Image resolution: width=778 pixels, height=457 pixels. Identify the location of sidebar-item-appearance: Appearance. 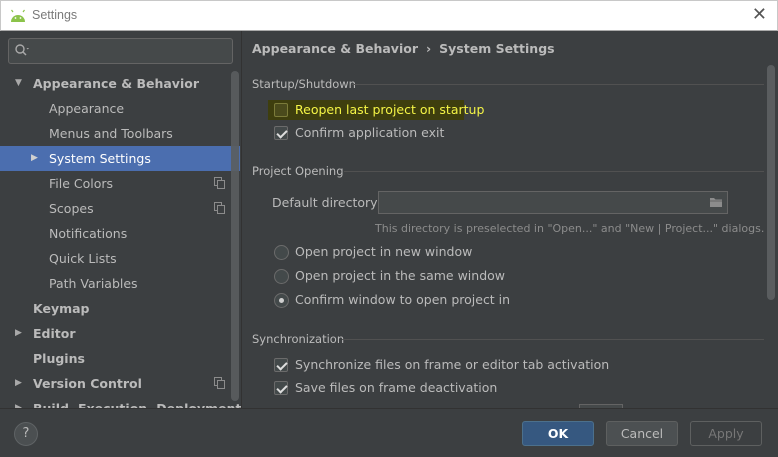
(120, 108).